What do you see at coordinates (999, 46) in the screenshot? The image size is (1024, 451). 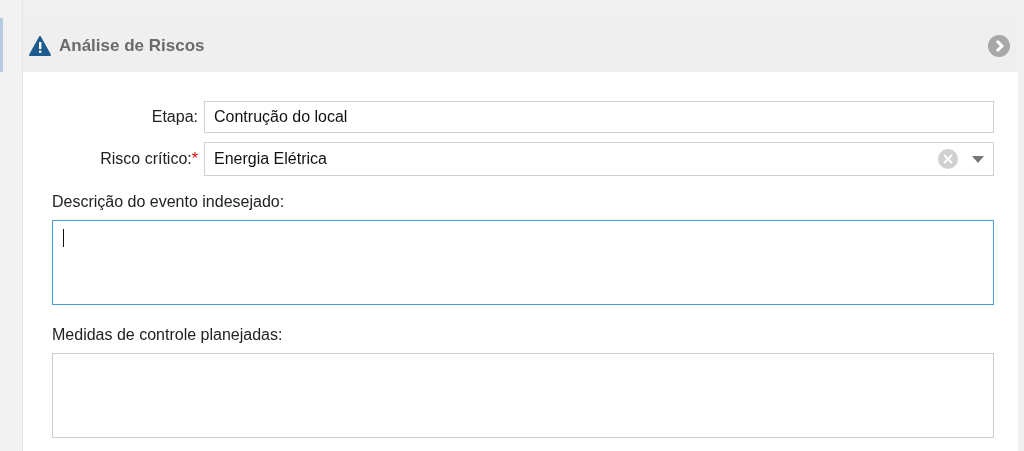 I see `chevron-right-icon` at bounding box center [999, 46].